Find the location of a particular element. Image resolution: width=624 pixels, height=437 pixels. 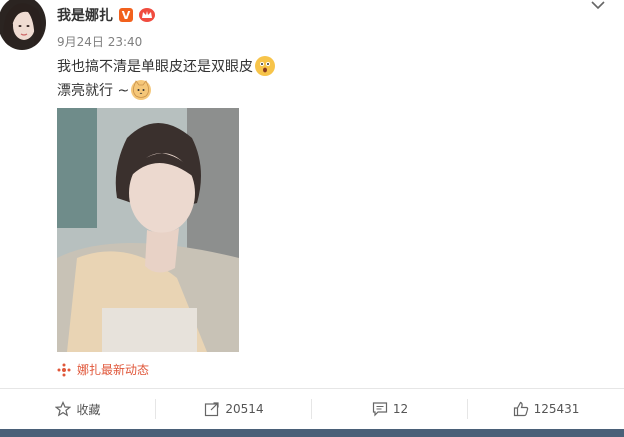

member-crown-icon is located at coordinates (147, 15).